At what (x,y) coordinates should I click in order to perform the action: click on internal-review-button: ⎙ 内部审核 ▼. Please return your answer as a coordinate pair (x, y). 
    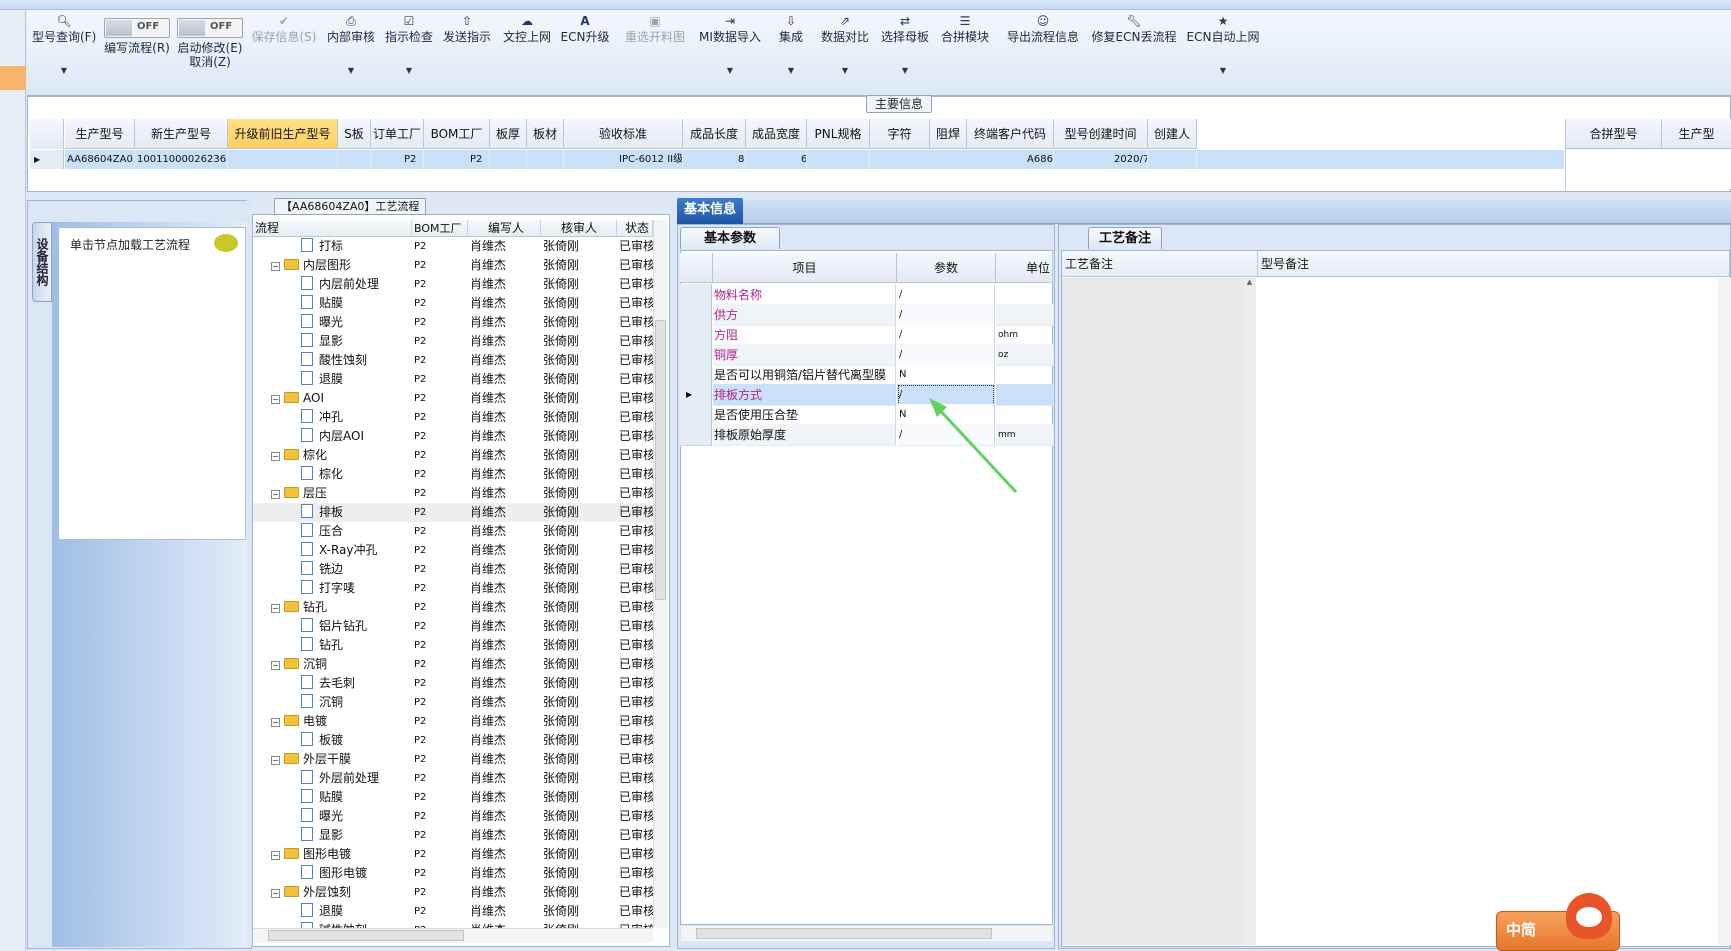
    Looking at the image, I should click on (351, 53).